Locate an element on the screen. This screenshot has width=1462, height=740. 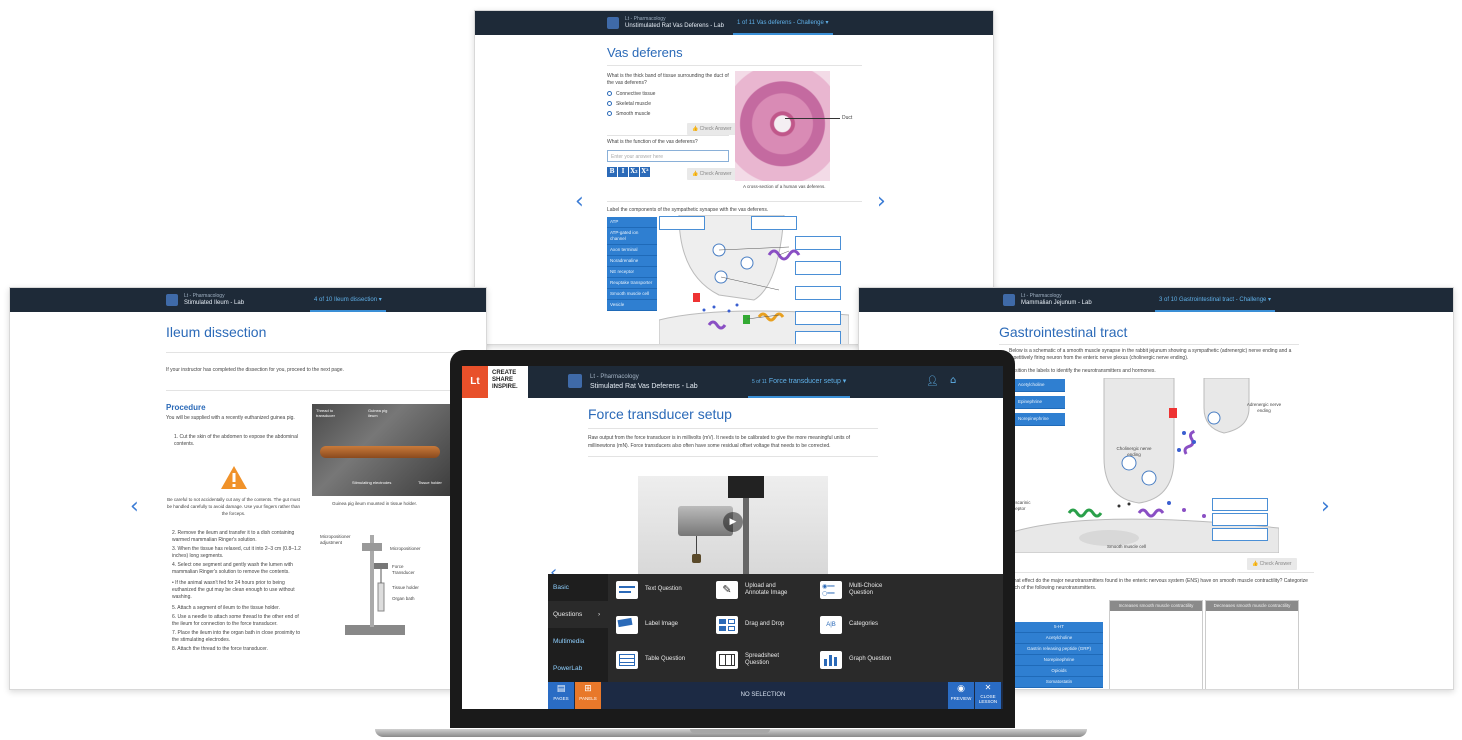
duct-pointer is located at coordinates (812, 118).